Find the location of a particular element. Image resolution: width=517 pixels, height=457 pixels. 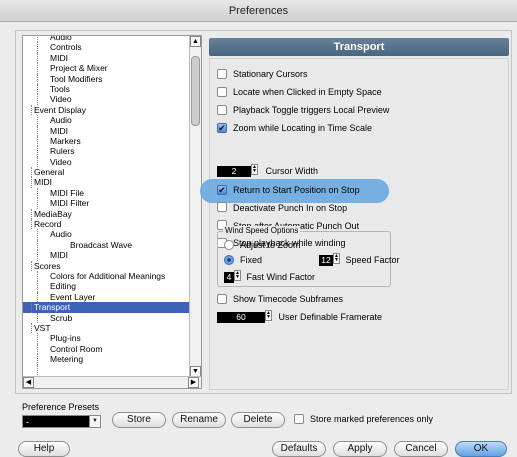

store-marked-checkbox is located at coordinates (299, 418).